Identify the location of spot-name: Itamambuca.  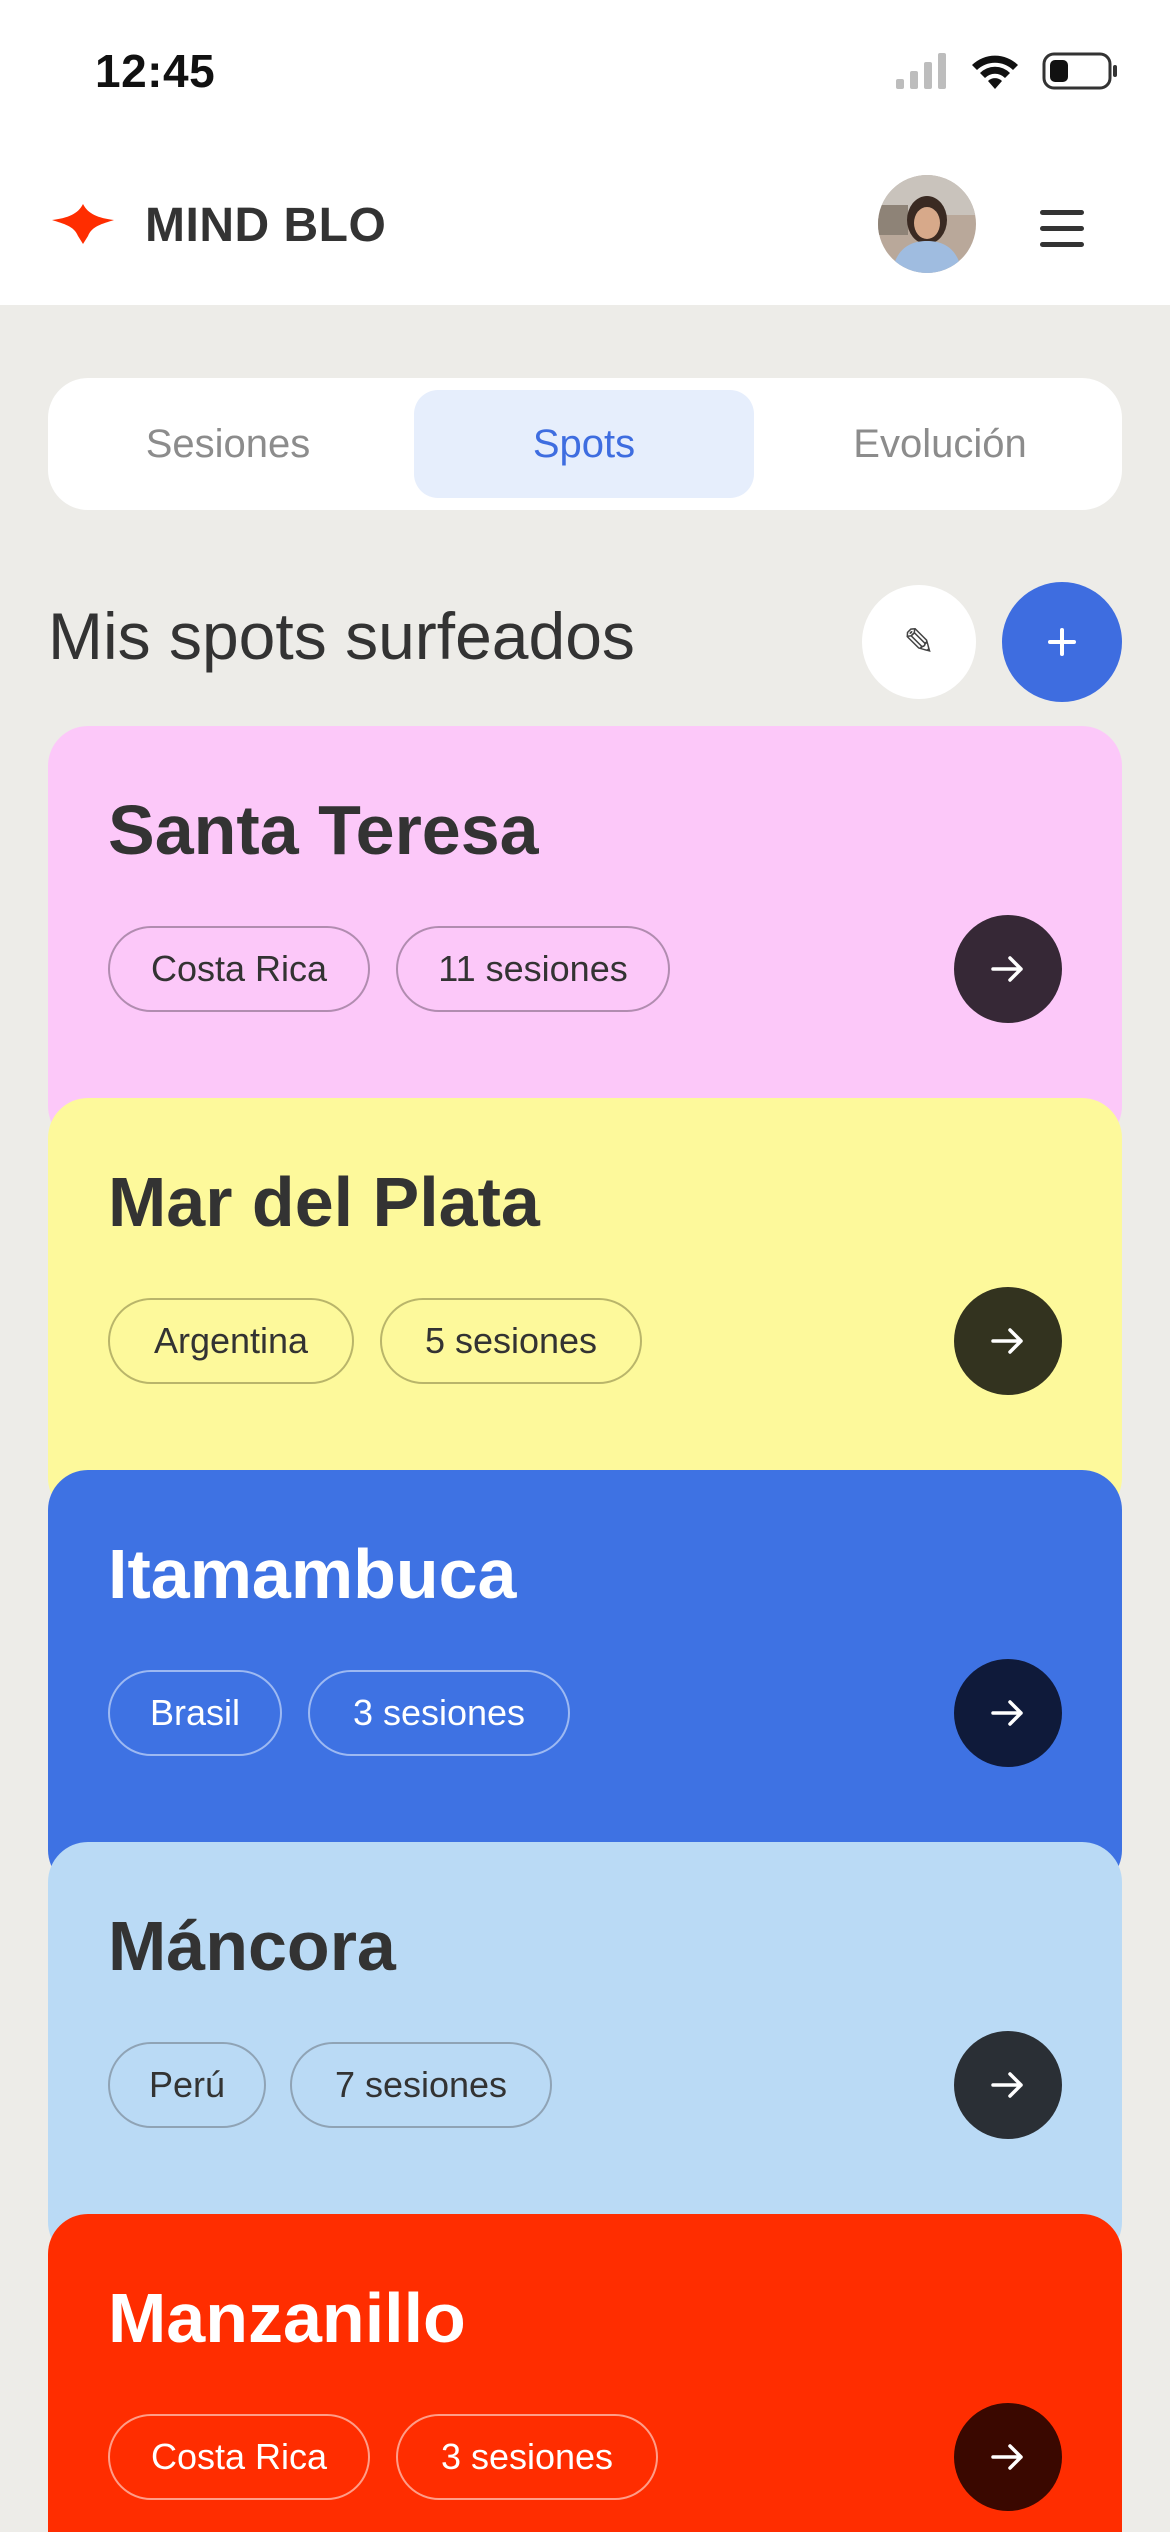
(312, 1574).